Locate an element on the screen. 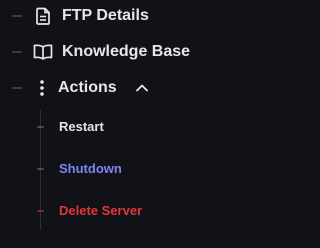 This screenshot has width=320, height=248. action-shutdown: Shutdown is located at coordinates (120, 169).